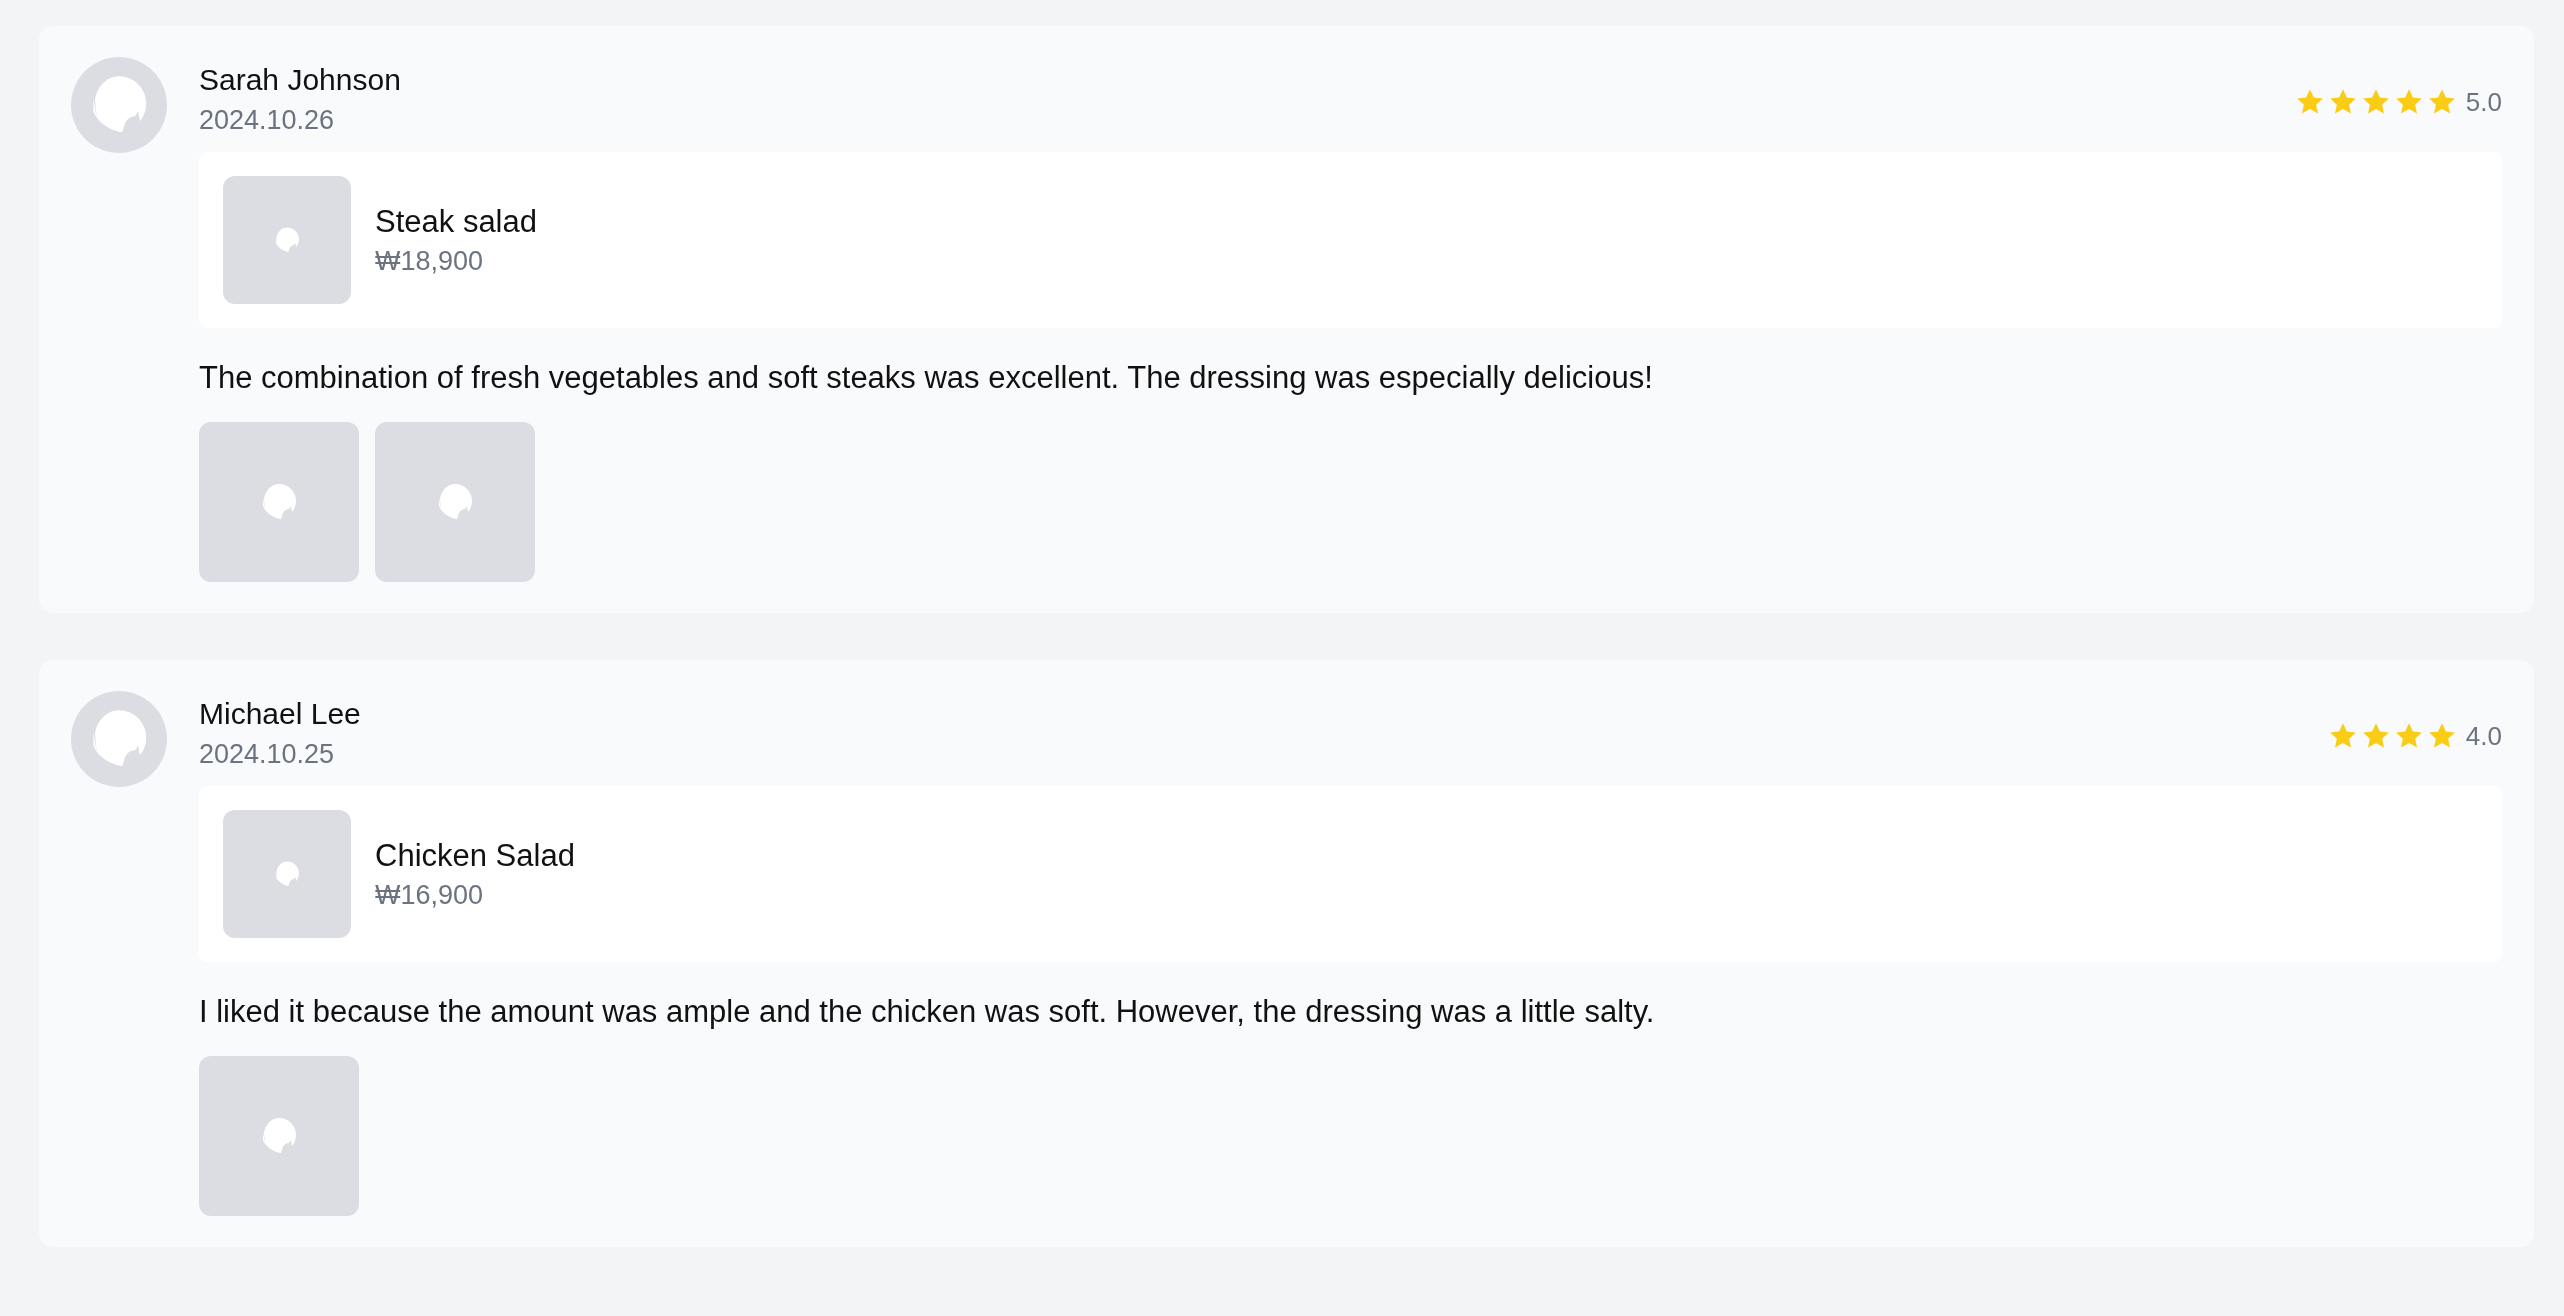 This screenshot has height=1316, width=2564. What do you see at coordinates (430, 895) in the screenshot?
I see `product-price: ₩16,900` at bounding box center [430, 895].